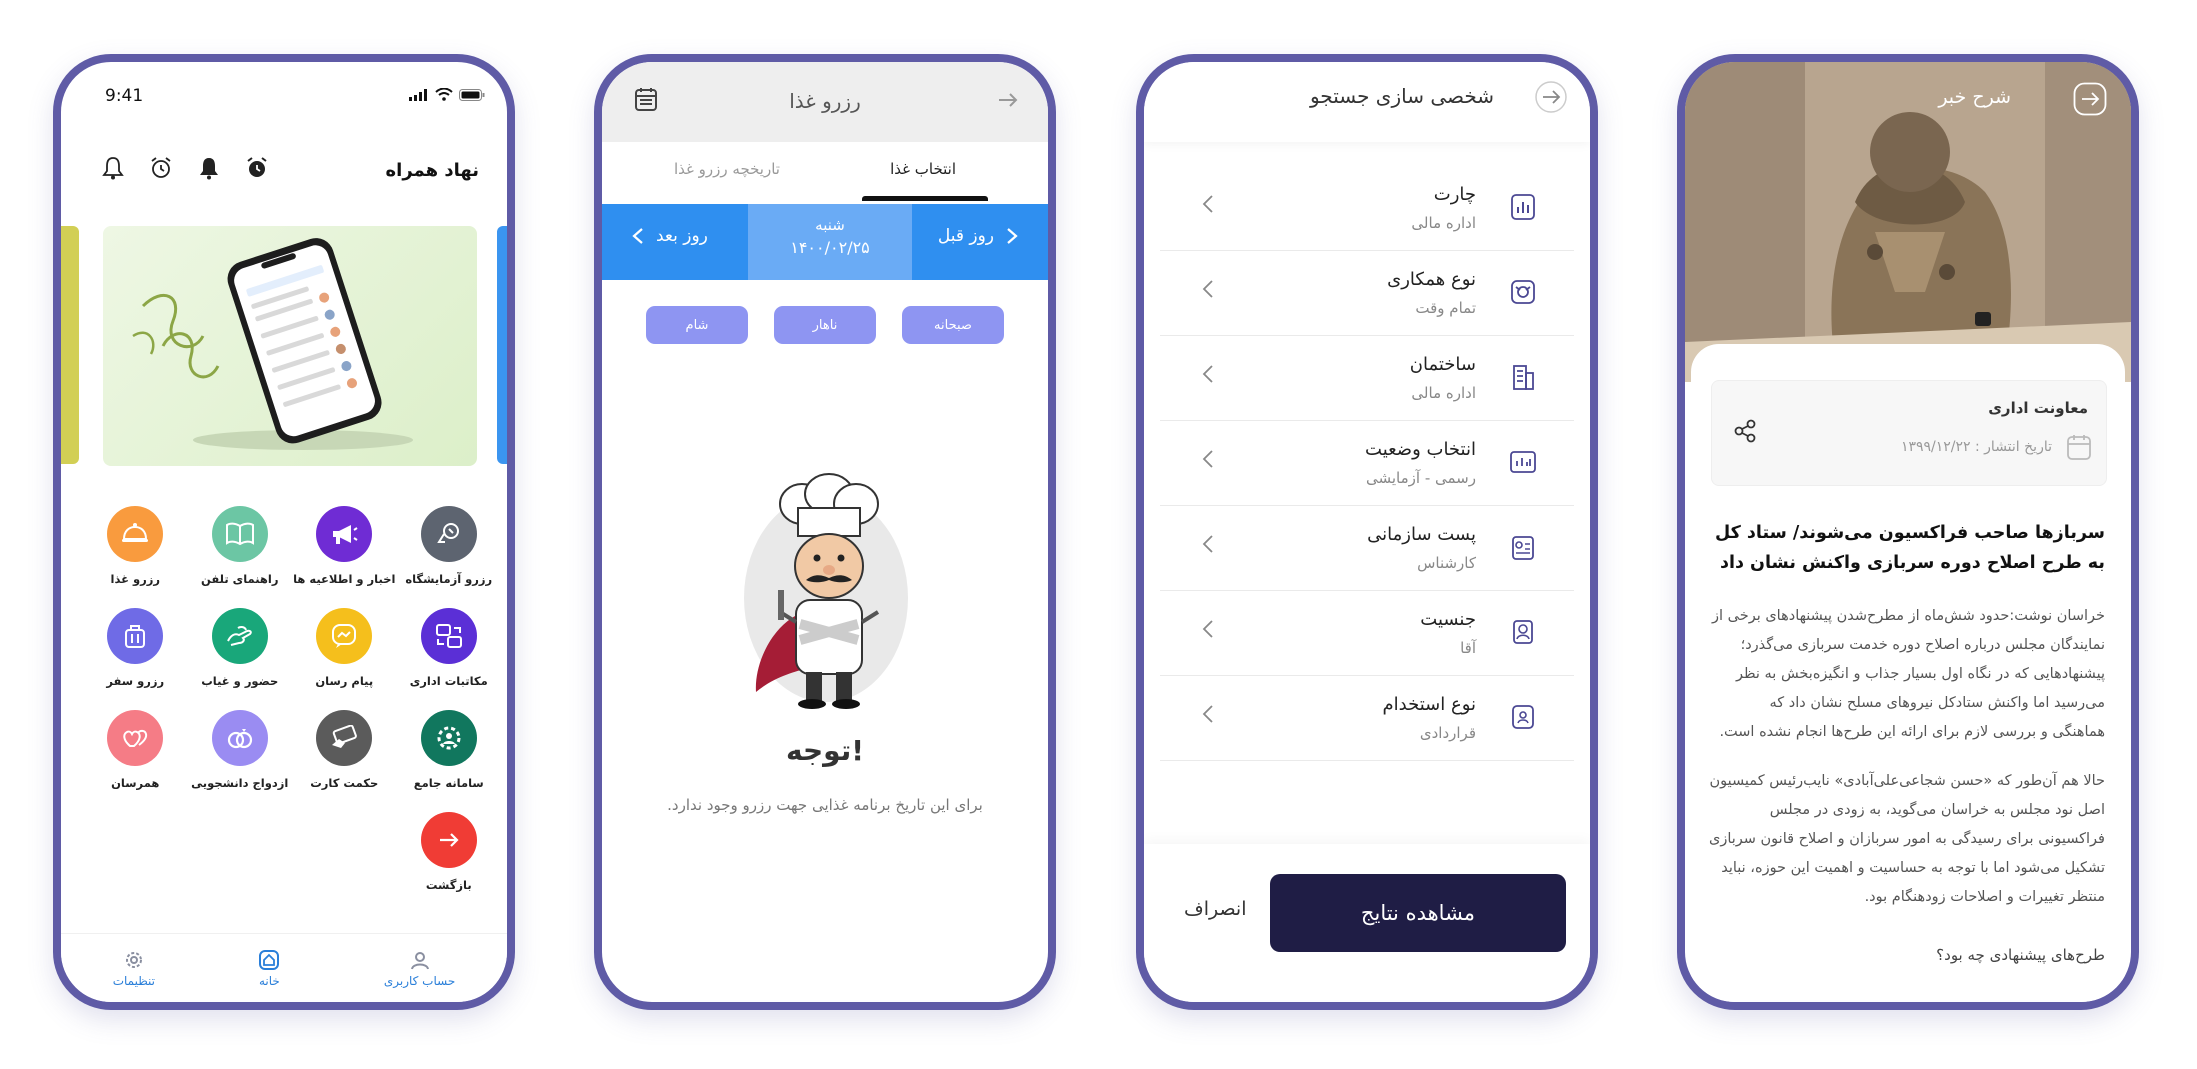 The height and width of the screenshot is (1069, 2197). Describe the element at coordinates (825, 325) in the screenshot. I see `meal-lunch-button: ناهار` at that location.